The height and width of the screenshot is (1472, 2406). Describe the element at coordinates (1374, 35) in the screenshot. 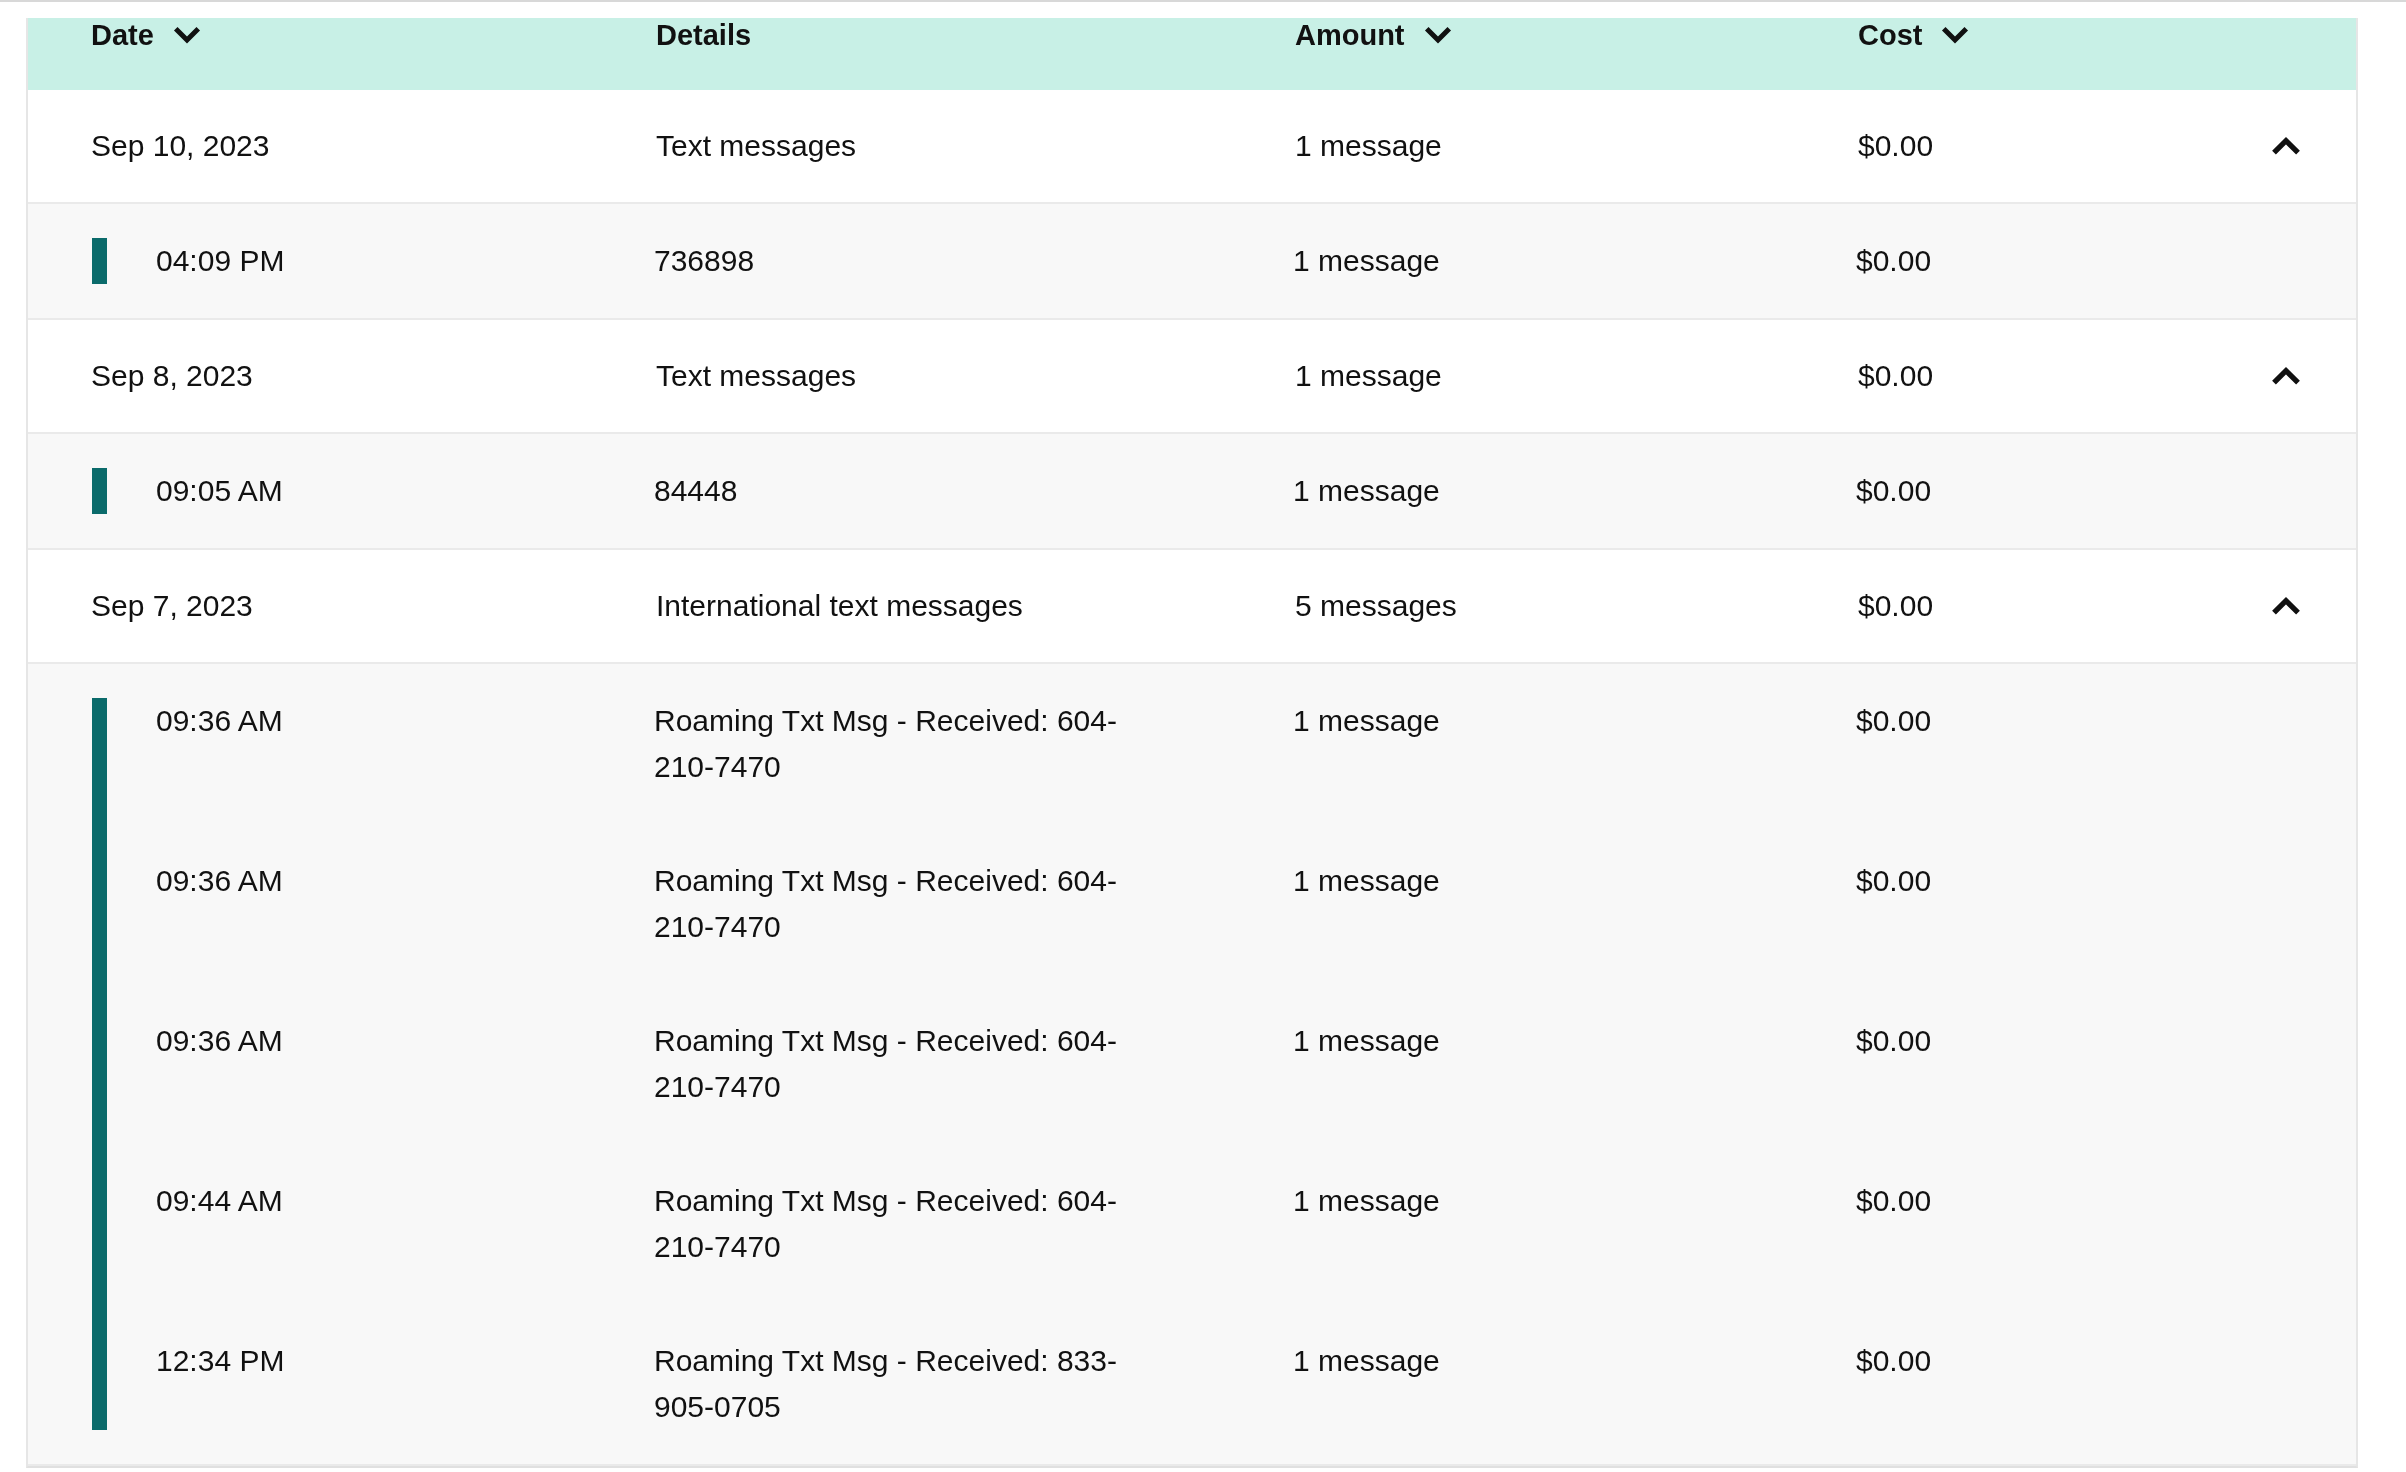

I see `sort-column-button: Amount` at that location.